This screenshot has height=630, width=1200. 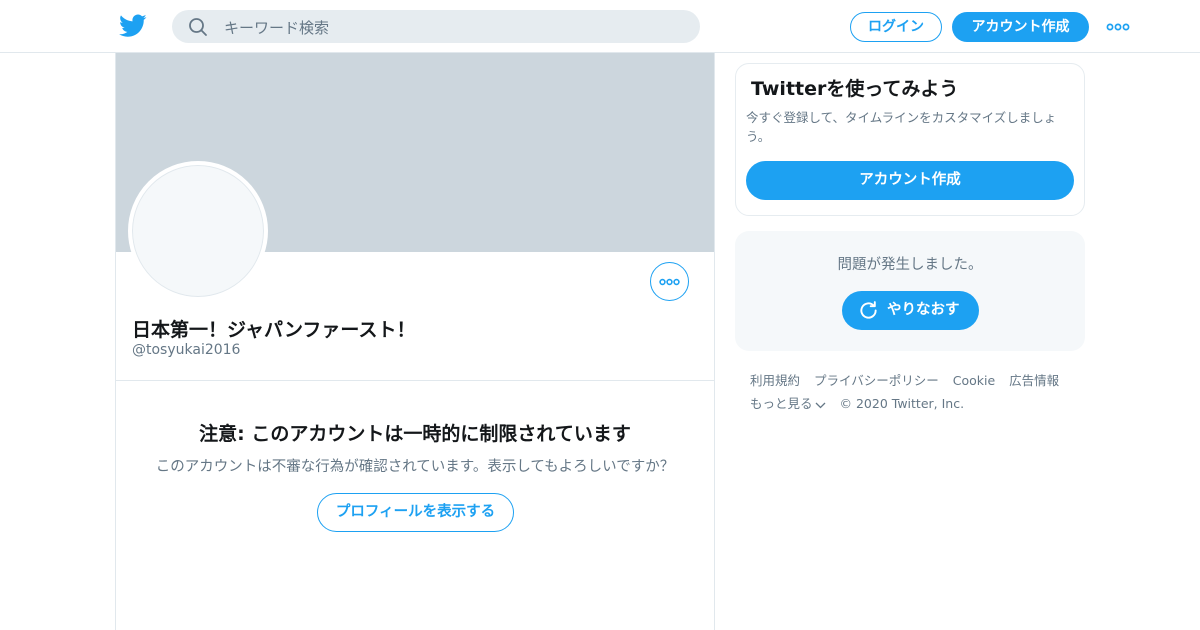 What do you see at coordinates (910, 180) in the screenshot?
I see `signup-card-button: アカウント作成` at bounding box center [910, 180].